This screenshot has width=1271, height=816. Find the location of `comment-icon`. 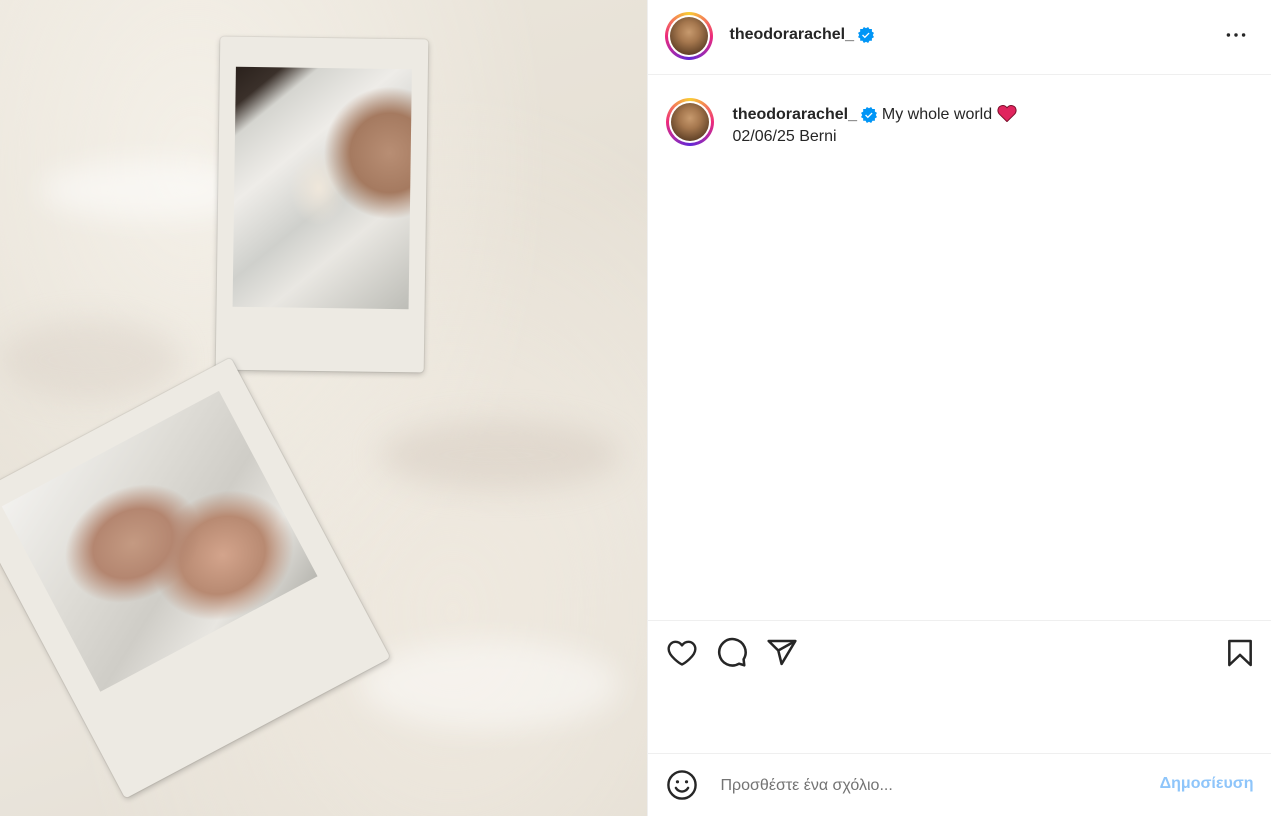

comment-icon is located at coordinates (732, 653).